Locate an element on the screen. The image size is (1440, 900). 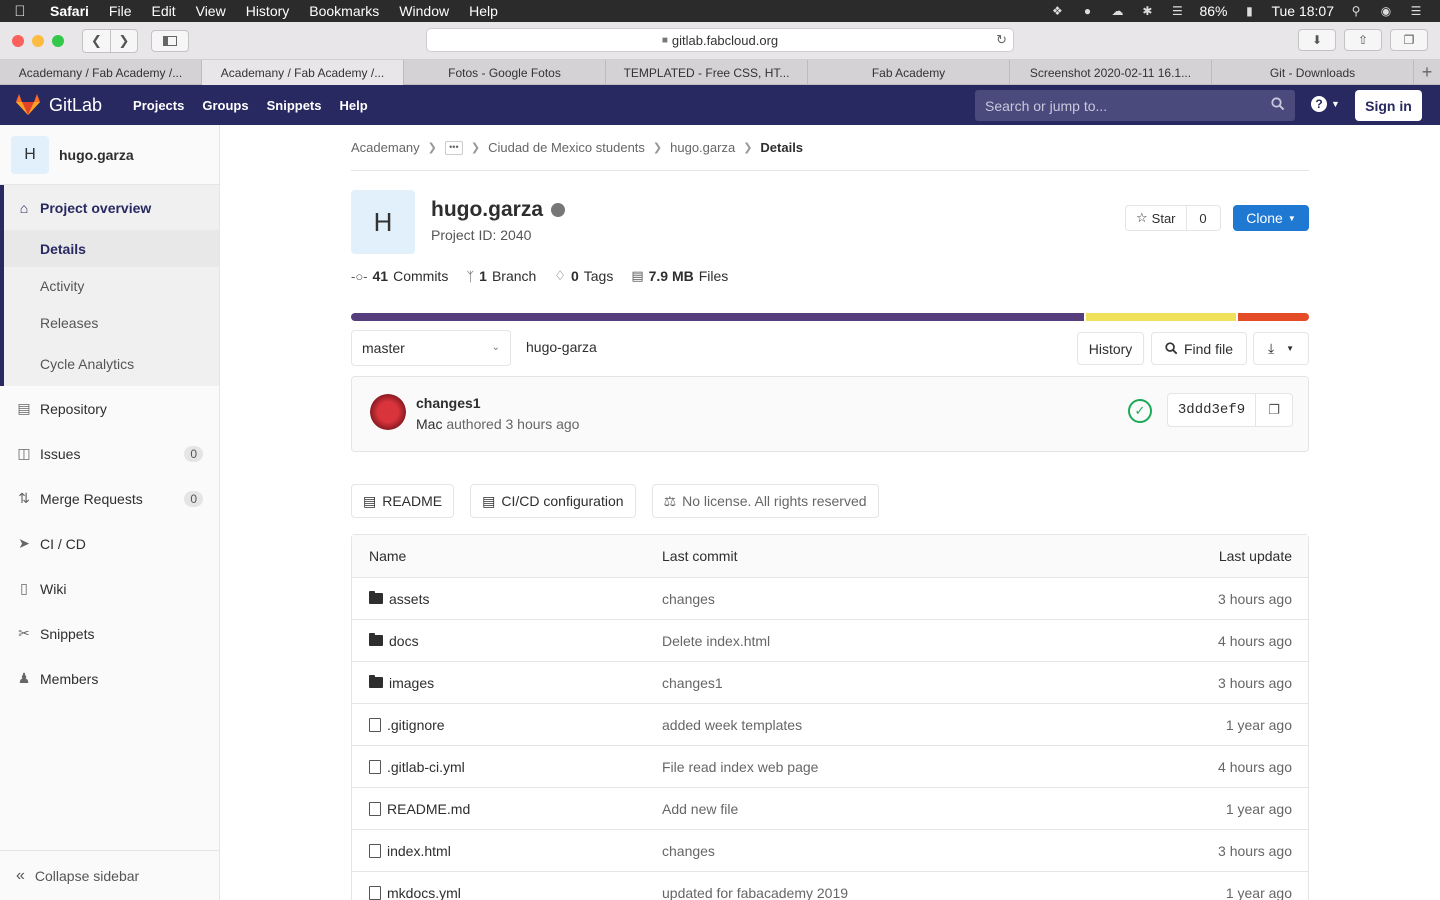
sidebar-item-members: ♟ Members is located at coordinates (109, 678).